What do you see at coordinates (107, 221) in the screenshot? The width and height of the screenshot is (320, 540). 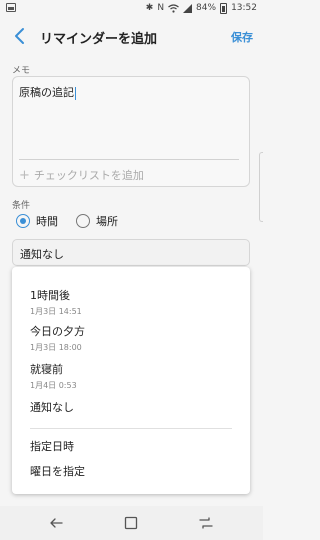 I see `radio-location-label: 場所` at bounding box center [107, 221].